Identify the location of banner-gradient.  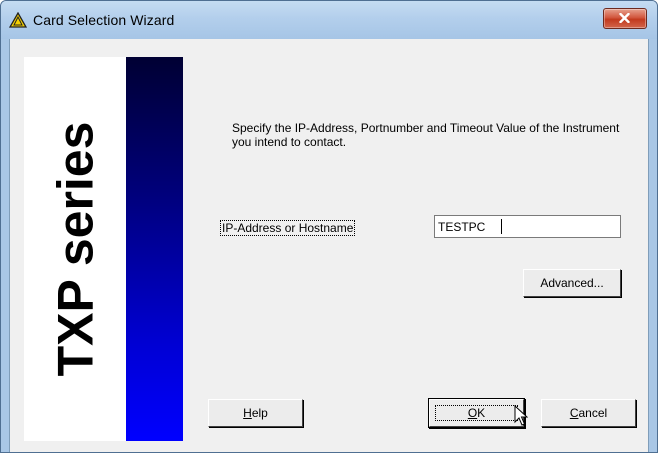
(154, 249).